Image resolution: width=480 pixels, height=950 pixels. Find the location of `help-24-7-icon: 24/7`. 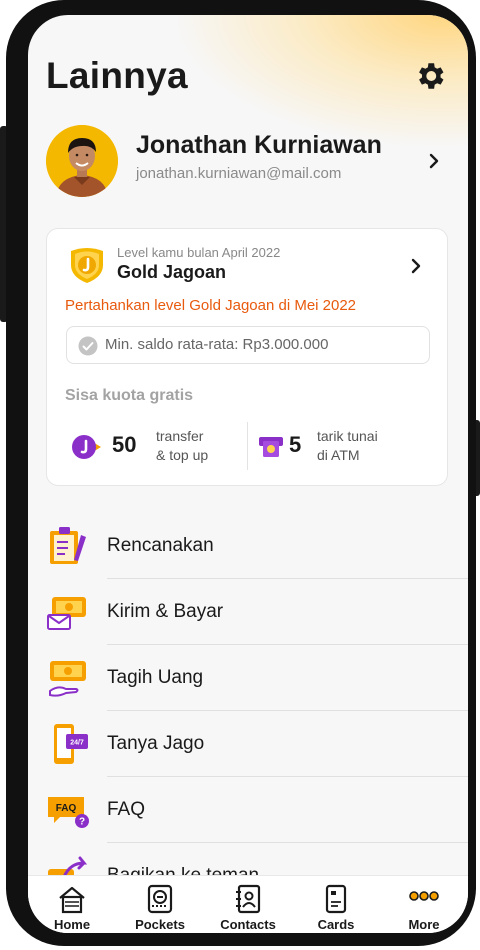

help-24-7-icon: 24/7 is located at coordinates (71, 744).